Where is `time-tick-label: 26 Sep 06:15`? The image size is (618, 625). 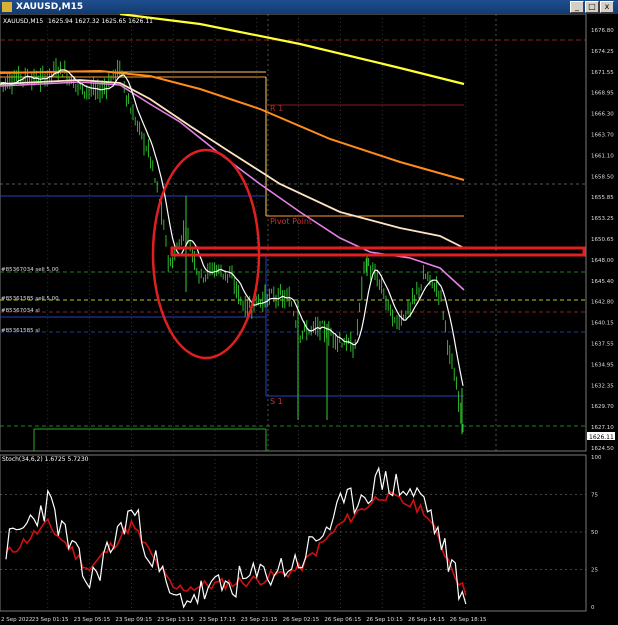
time-tick-label: 26 Sep 06:15 is located at coordinates (342, 620).